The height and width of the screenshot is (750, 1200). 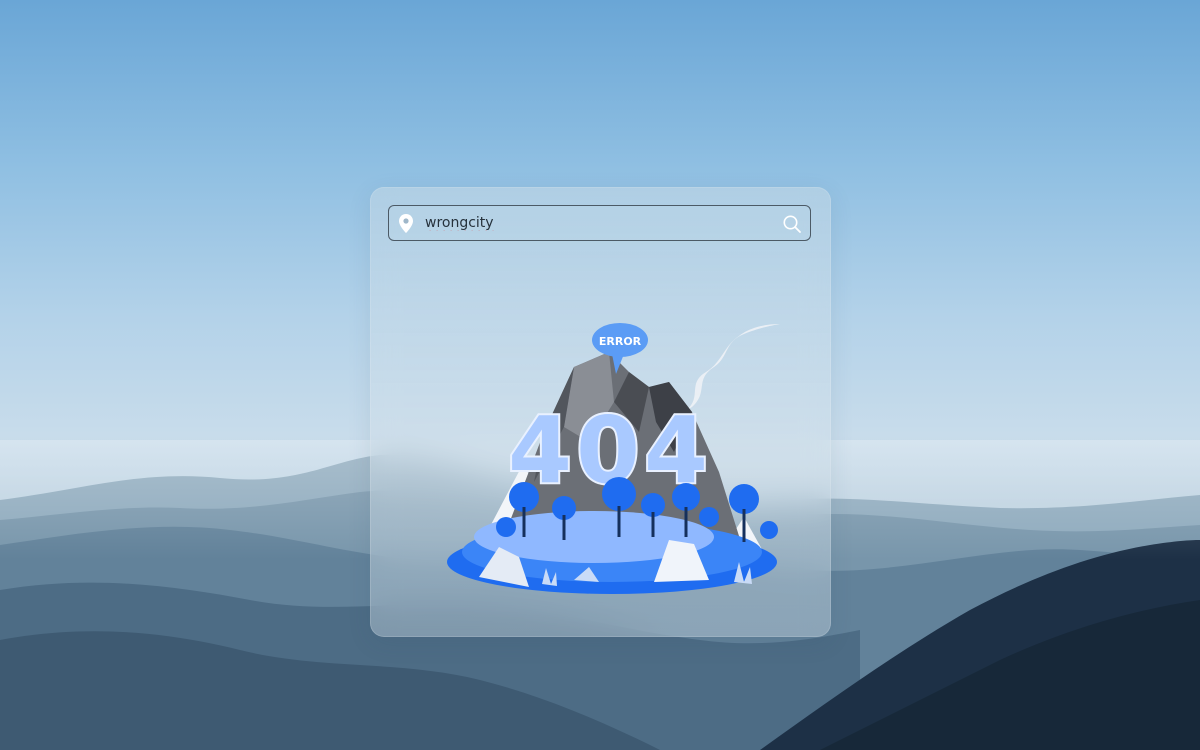 What do you see at coordinates (620, 341) in the screenshot?
I see `svg-text: ERROR` at bounding box center [620, 341].